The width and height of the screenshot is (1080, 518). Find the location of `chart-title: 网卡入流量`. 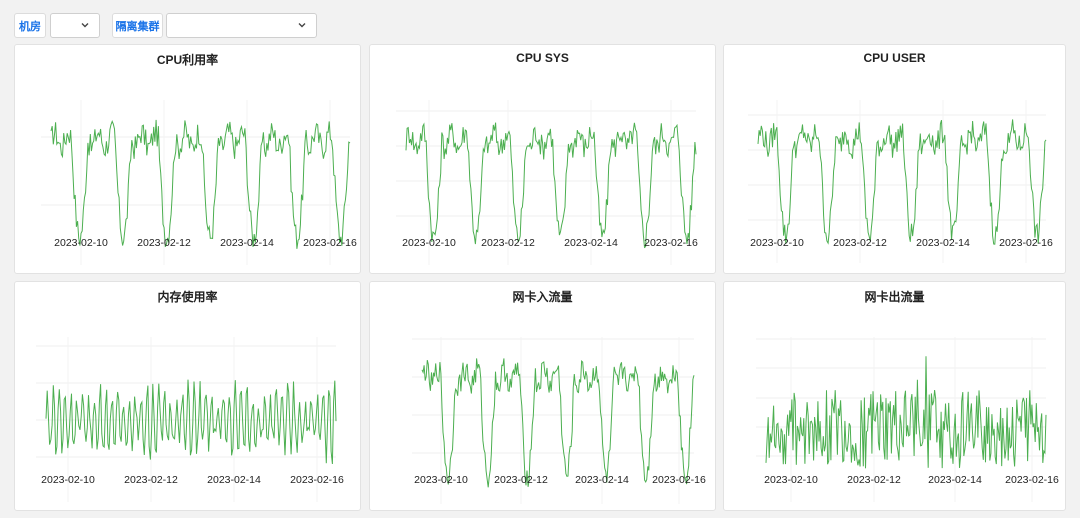

chart-title: 网卡入流量 is located at coordinates (542, 297).